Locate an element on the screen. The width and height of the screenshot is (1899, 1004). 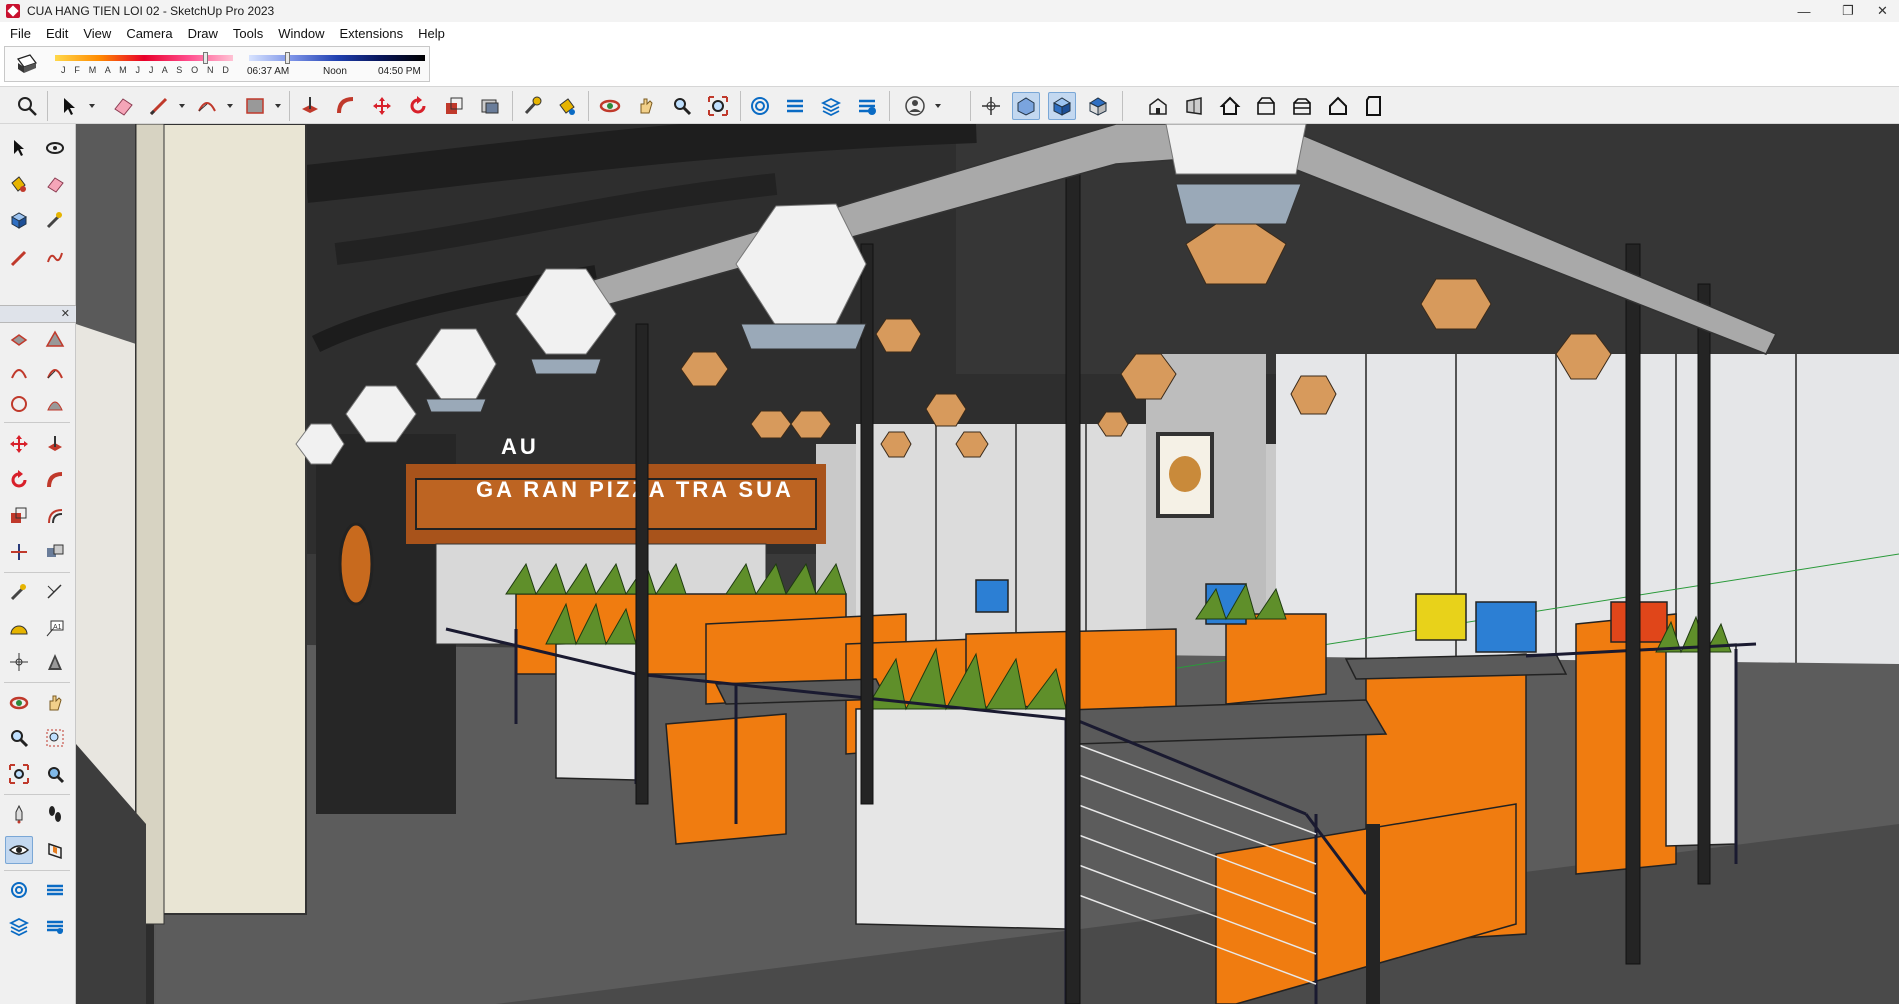
menu-edit: Edit is located at coordinates (57, 33).